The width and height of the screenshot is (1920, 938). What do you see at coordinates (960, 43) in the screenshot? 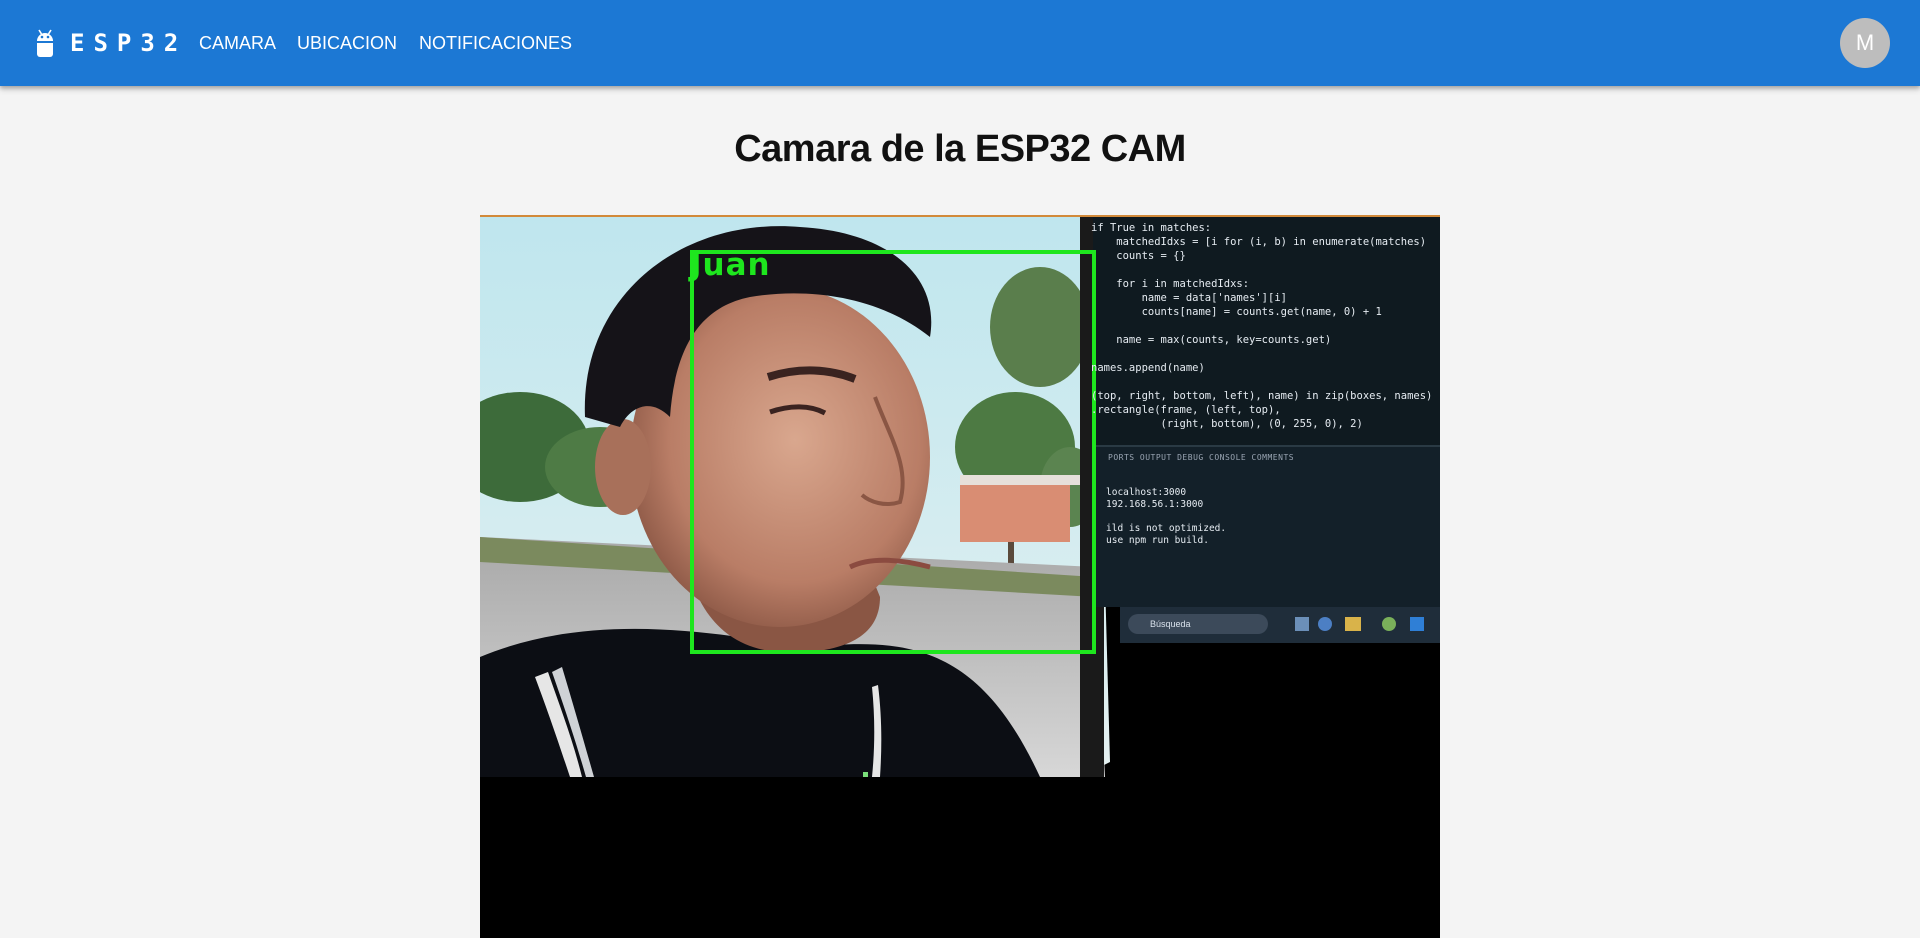
I see `app-bar: ESP32 CAMARA UBICACION NOTIFICACIONES M` at bounding box center [960, 43].